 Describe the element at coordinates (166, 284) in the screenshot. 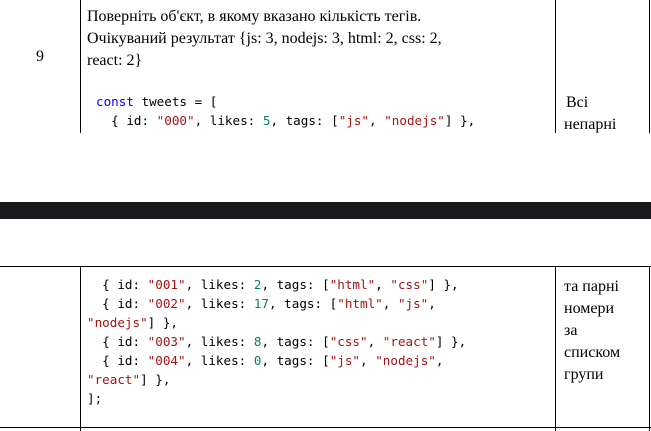

I see `code-token: "001"` at that location.